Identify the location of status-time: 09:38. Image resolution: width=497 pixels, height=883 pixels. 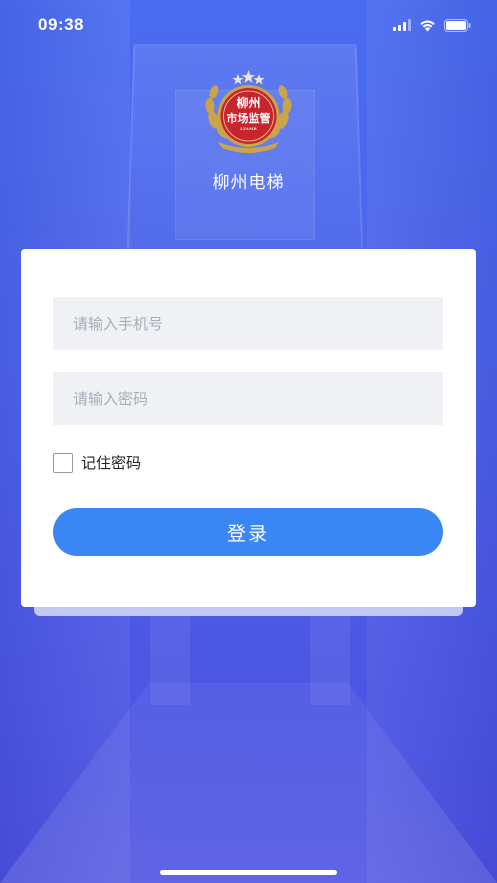
(61, 24).